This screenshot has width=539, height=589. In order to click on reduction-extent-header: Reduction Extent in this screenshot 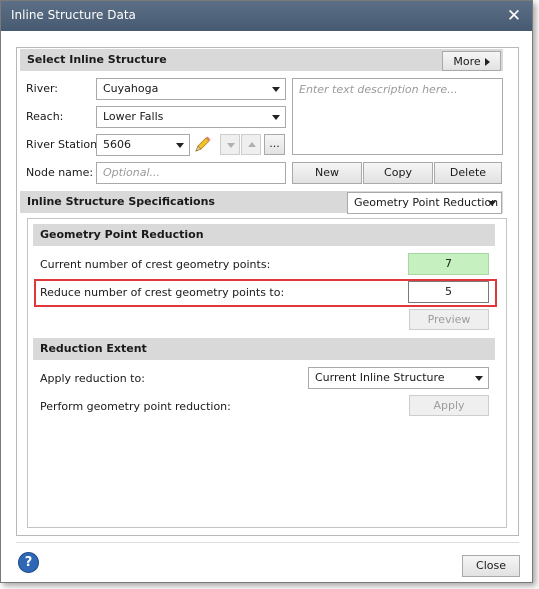, I will do `click(264, 349)`.